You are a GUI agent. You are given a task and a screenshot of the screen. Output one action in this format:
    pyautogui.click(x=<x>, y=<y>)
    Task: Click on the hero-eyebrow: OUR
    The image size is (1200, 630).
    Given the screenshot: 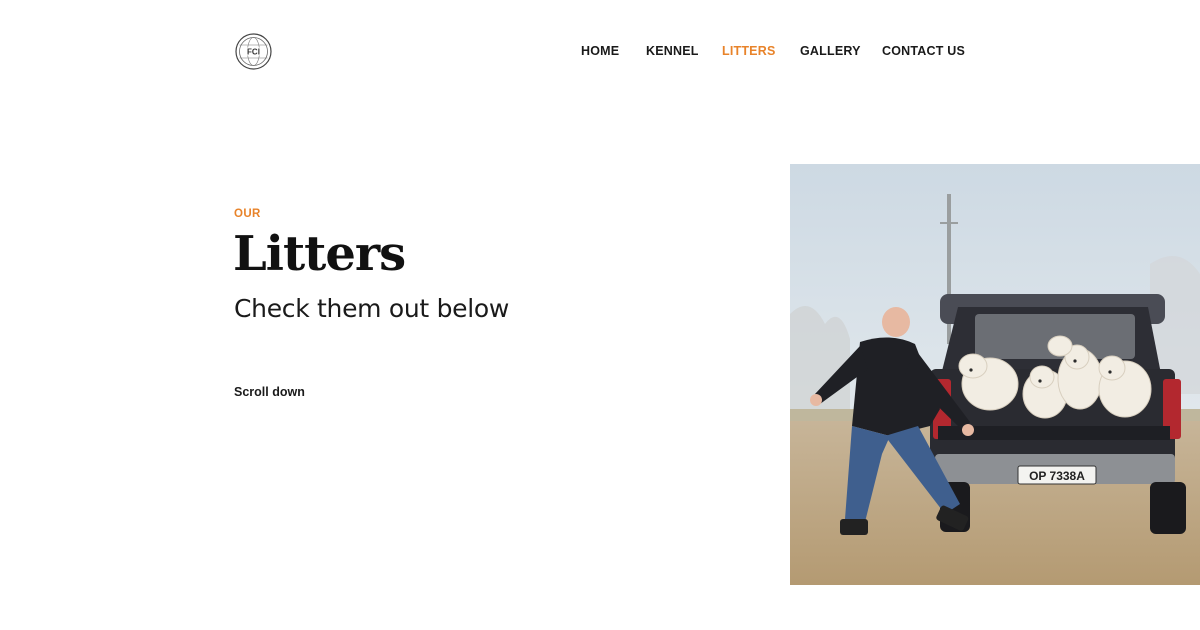 What is the action you would take?
    pyautogui.click(x=247, y=214)
    